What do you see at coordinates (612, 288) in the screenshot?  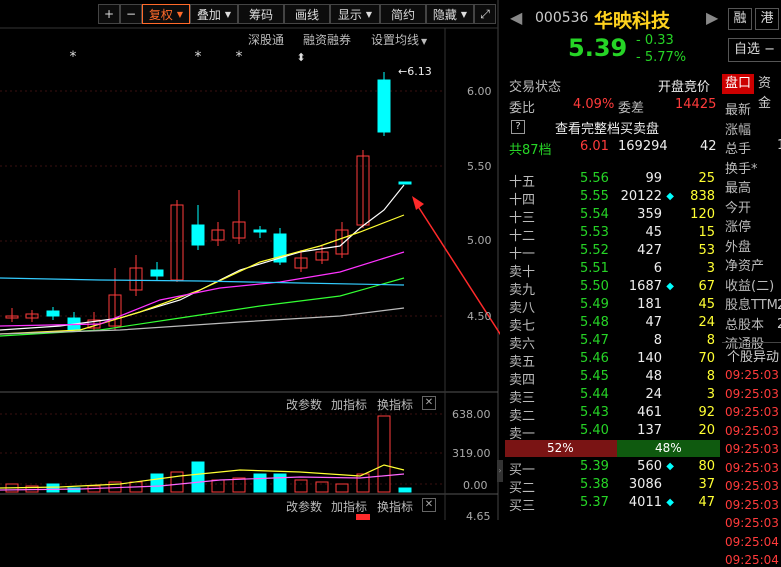 I see `order-row: 卖九 5.50 1687 ◆ 67` at bounding box center [612, 288].